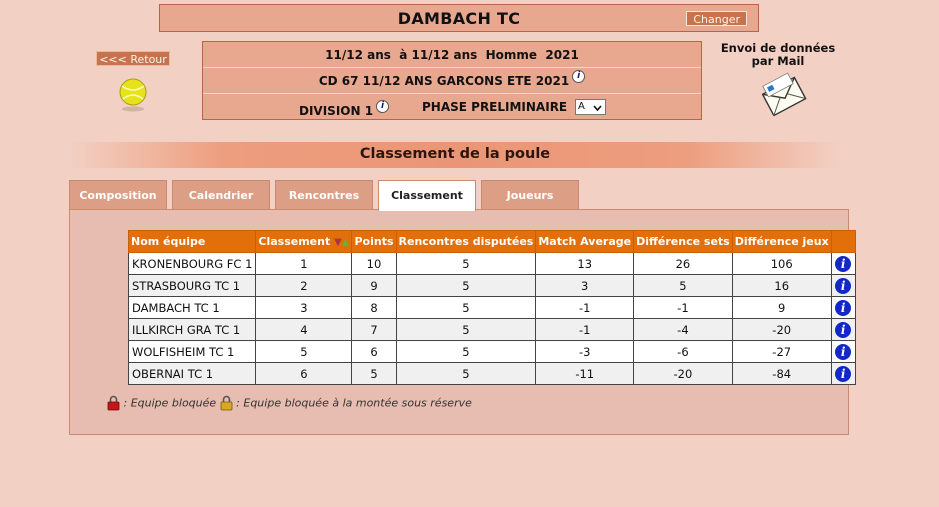  Describe the element at coordinates (338, 242) in the screenshot. I see `sort-down-icon: ▼` at that location.